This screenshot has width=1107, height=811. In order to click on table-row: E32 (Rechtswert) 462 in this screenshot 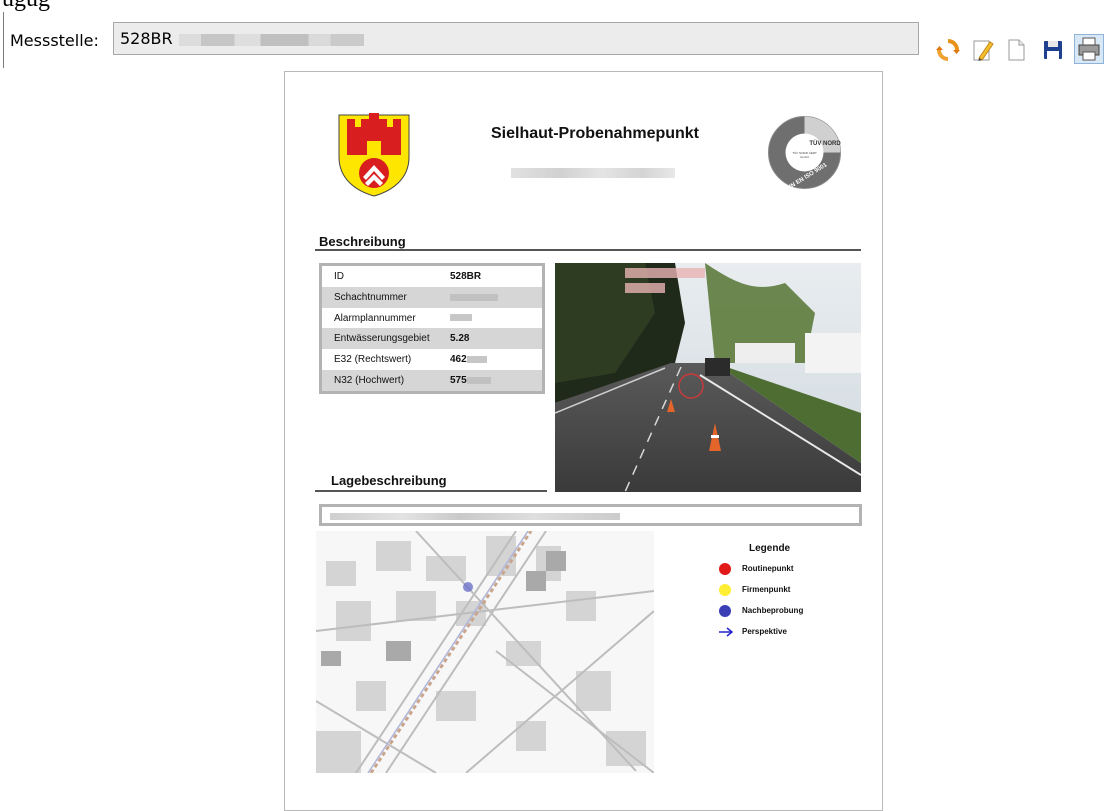, I will do `click(432, 359)`.